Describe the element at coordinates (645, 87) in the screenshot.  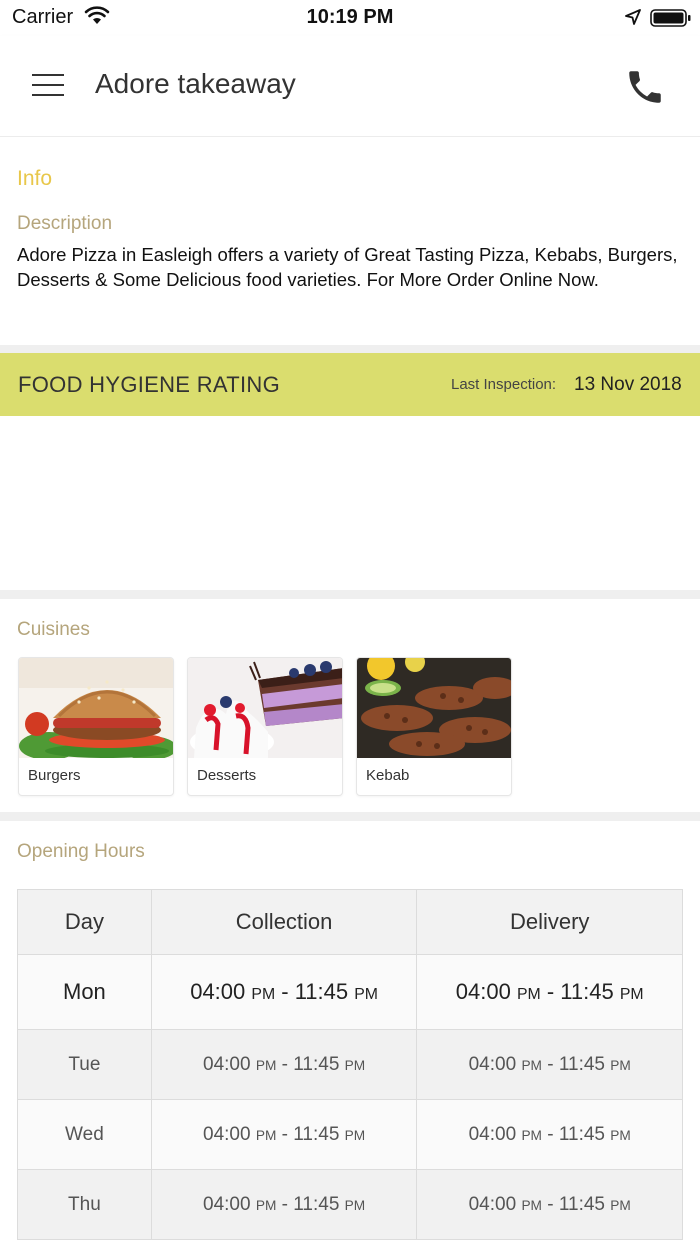
I see `phone-icon` at that location.